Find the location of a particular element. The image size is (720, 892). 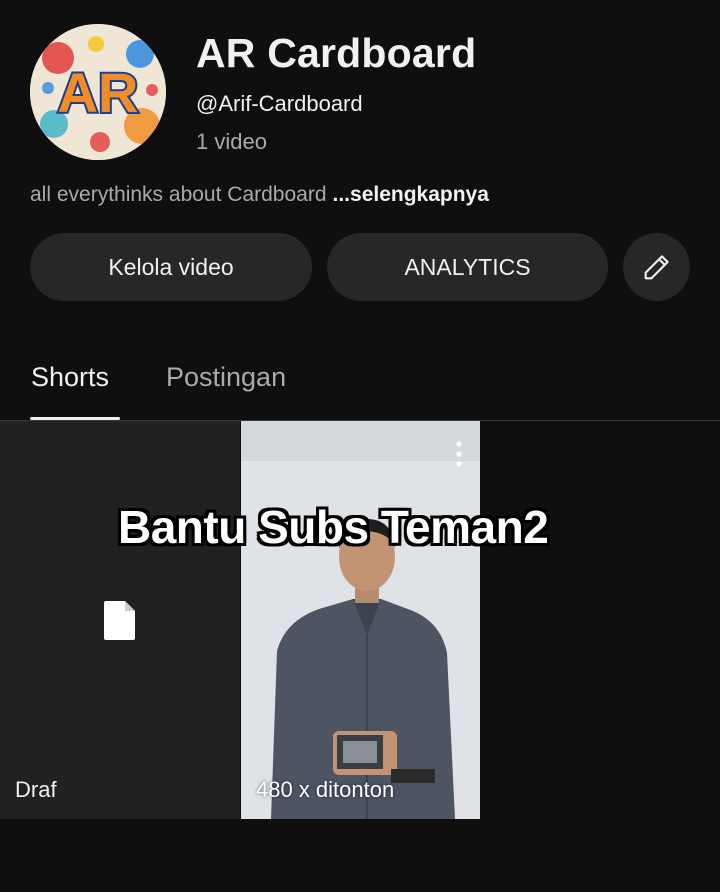

document-icon is located at coordinates (119, 620).